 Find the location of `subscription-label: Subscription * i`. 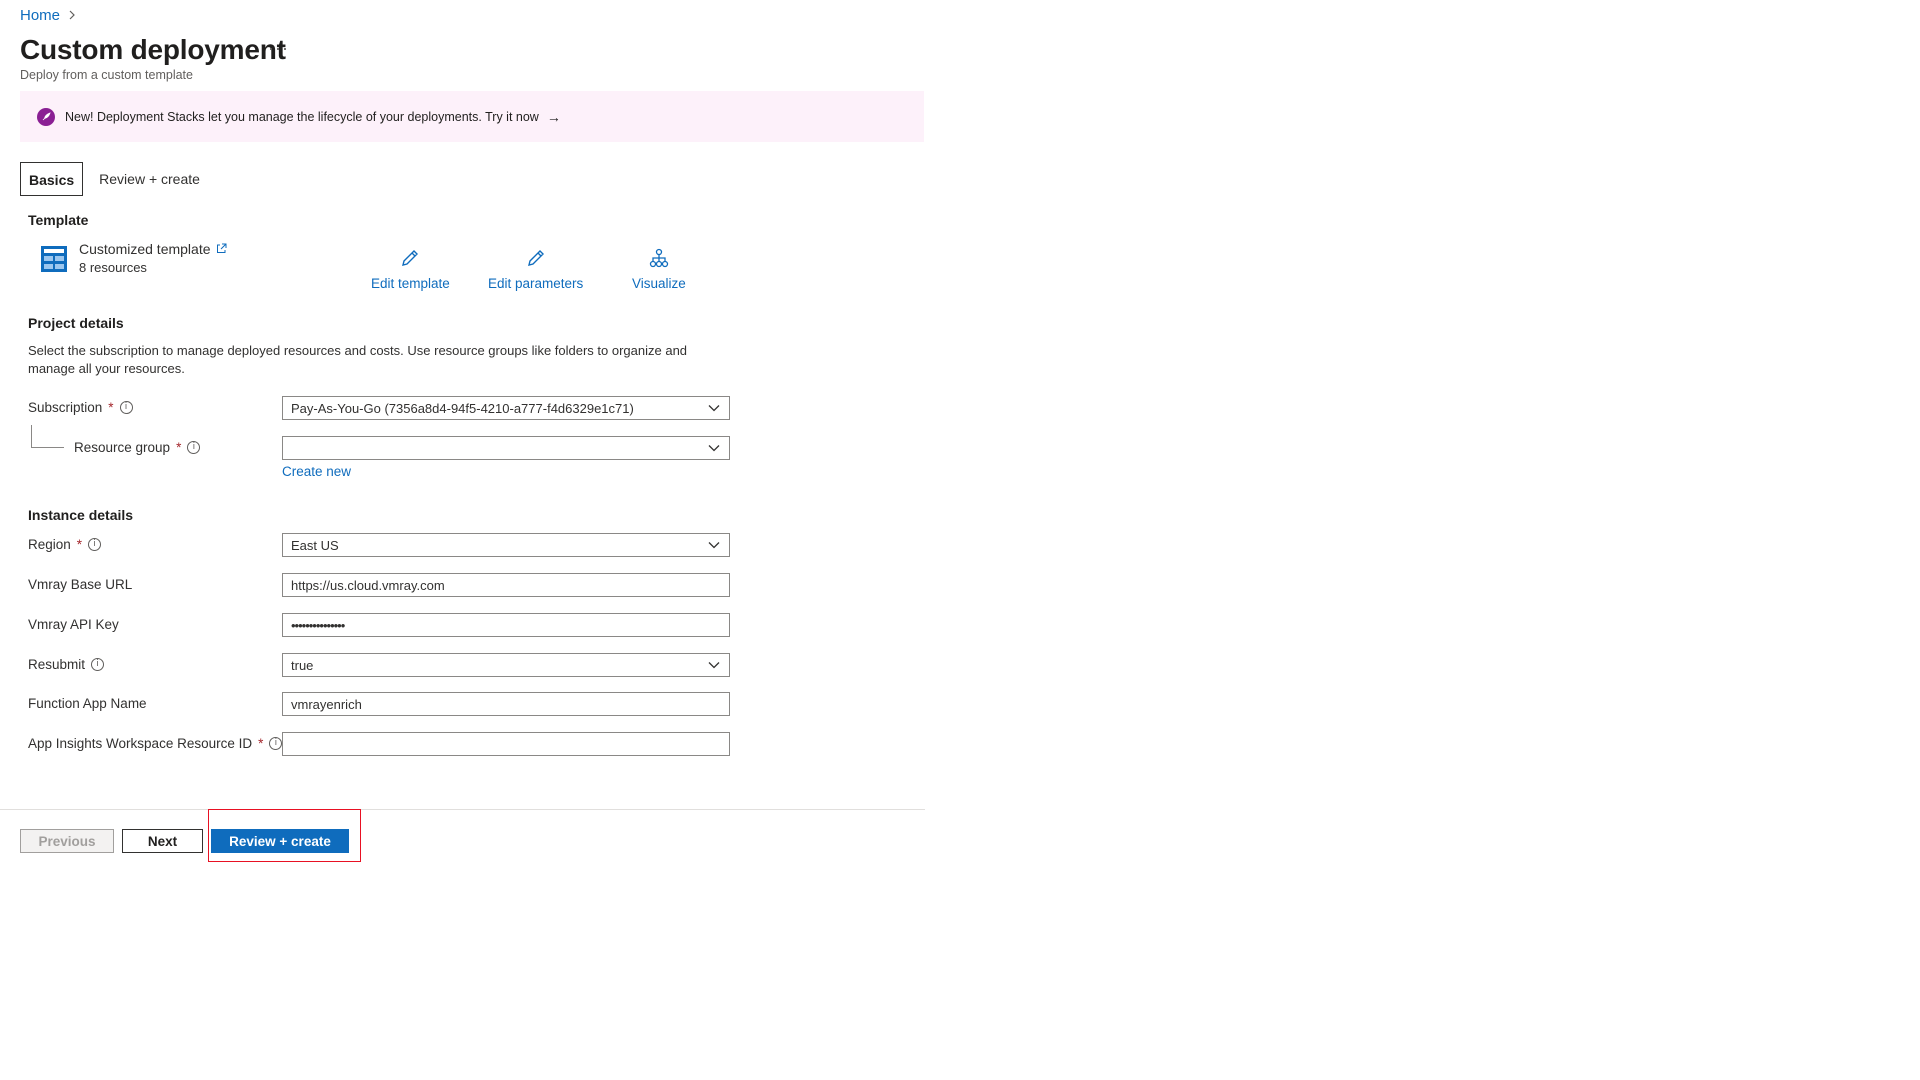

subscription-label: Subscription * i is located at coordinates (80, 407).